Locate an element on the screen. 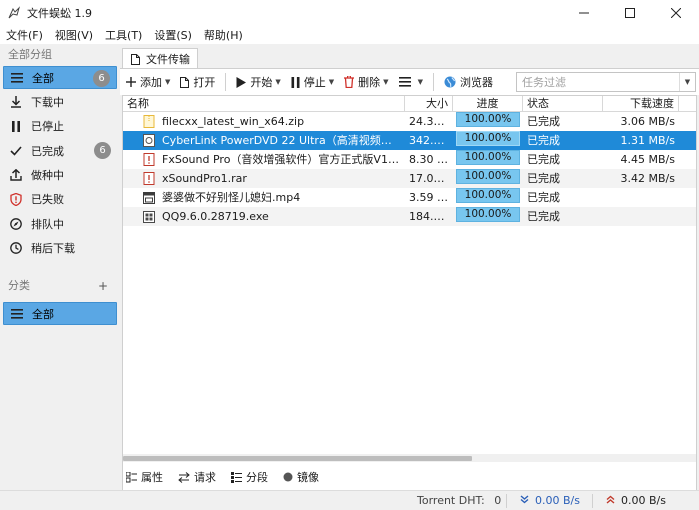 The height and width of the screenshot is (510, 699). menu-help: 帮助(H) is located at coordinates (223, 35).